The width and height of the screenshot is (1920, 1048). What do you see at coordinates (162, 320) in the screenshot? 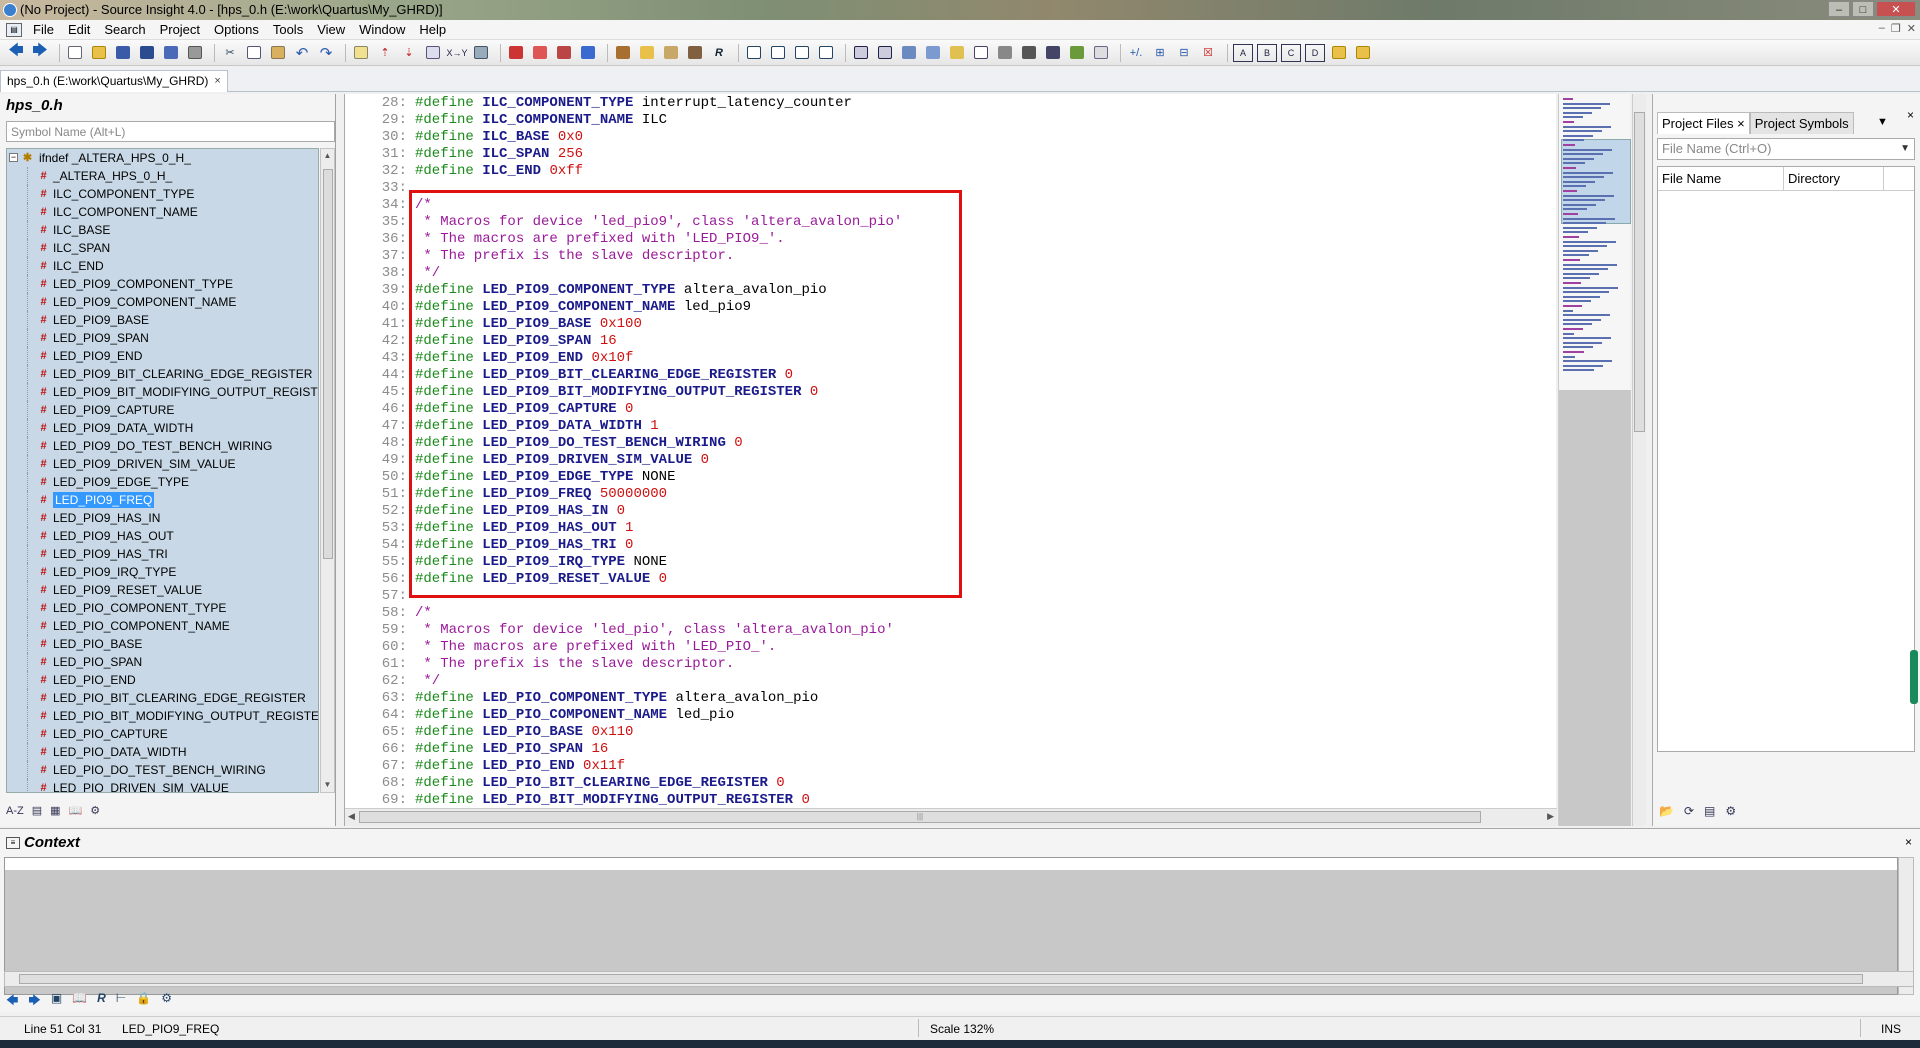
I see `symbol-list-item: # LED_PIO9_BASE` at bounding box center [162, 320].